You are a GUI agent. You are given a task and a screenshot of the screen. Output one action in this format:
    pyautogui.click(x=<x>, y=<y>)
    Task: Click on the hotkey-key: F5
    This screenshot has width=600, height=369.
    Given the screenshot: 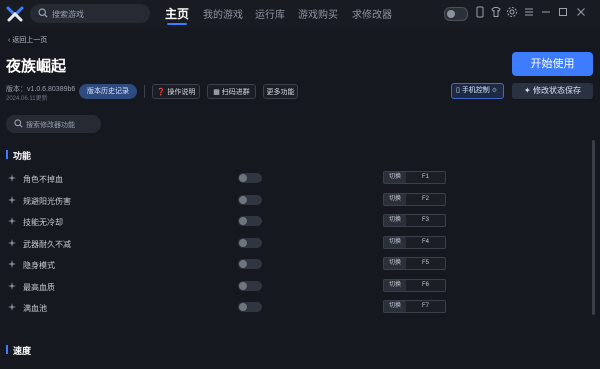 What is the action you would take?
    pyautogui.click(x=426, y=263)
    